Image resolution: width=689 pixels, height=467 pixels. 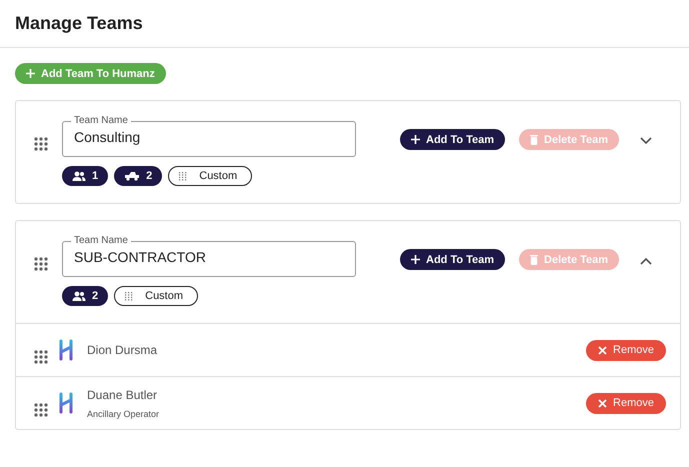 I want to click on team-name-field: Team Name Consulting, so click(x=209, y=136).